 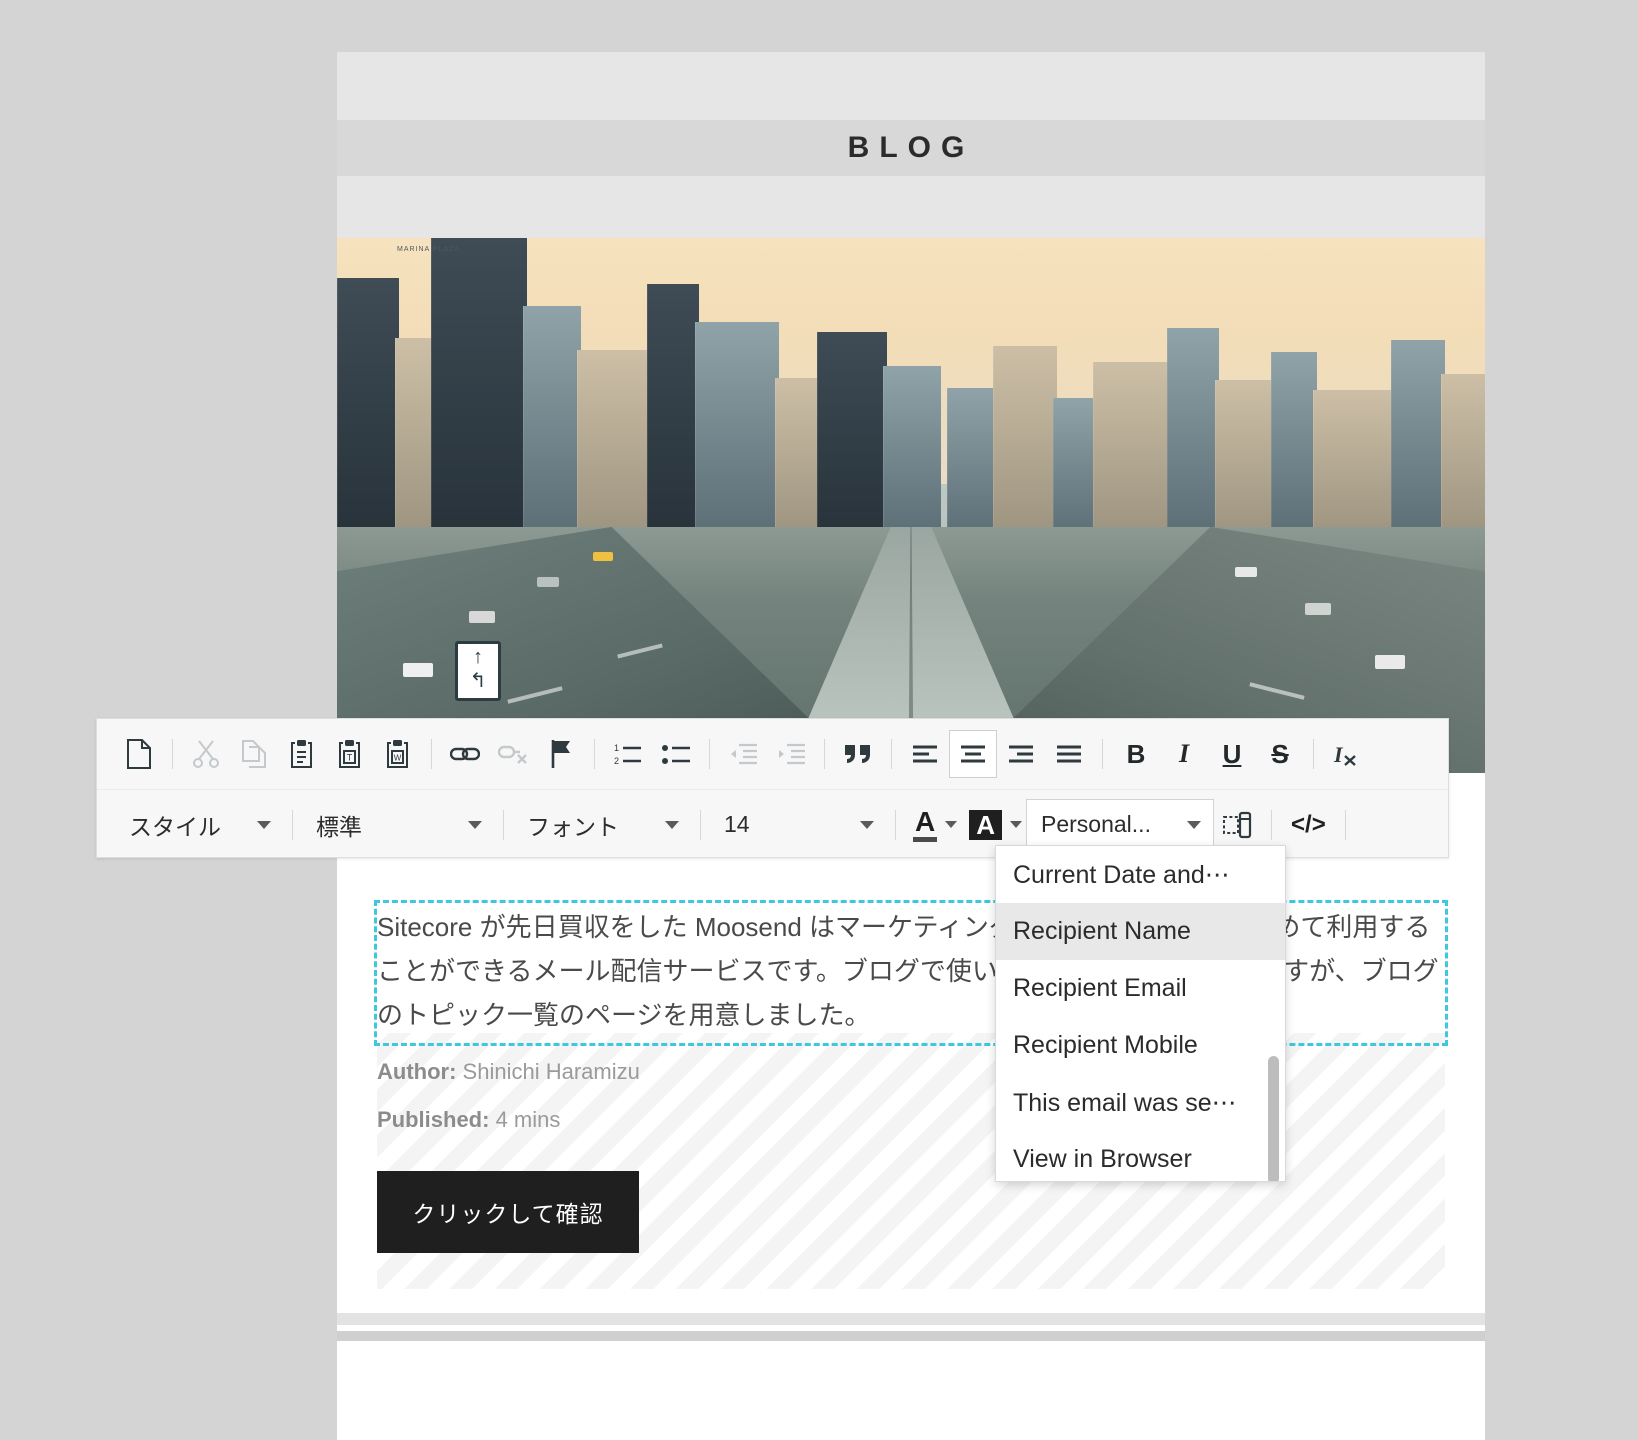 What do you see at coordinates (933, 825) in the screenshot?
I see `text-color-button: A` at bounding box center [933, 825].